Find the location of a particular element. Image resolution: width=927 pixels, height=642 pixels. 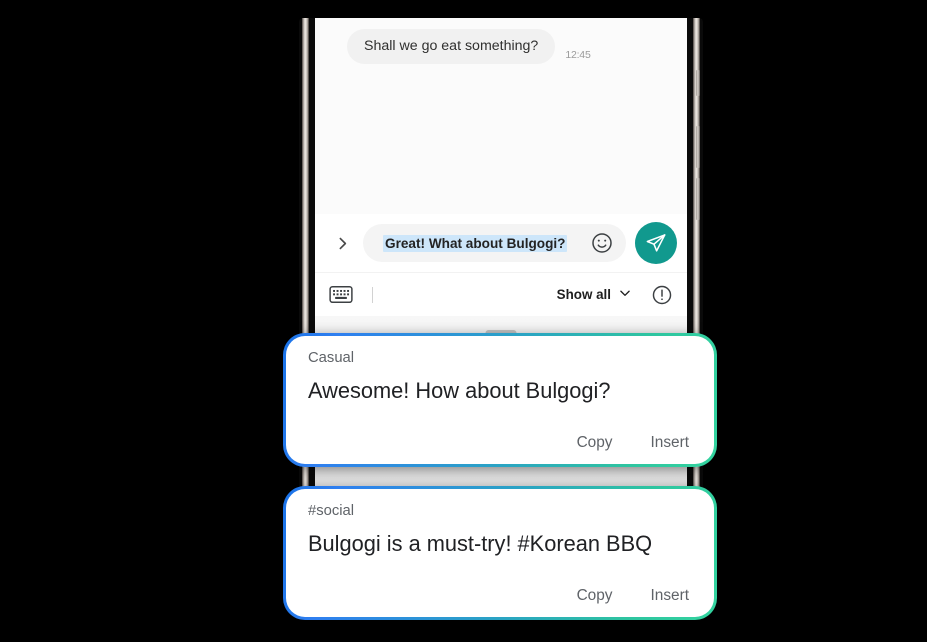

message-input-field: Great! What about Bulgogi? is located at coordinates (494, 243).